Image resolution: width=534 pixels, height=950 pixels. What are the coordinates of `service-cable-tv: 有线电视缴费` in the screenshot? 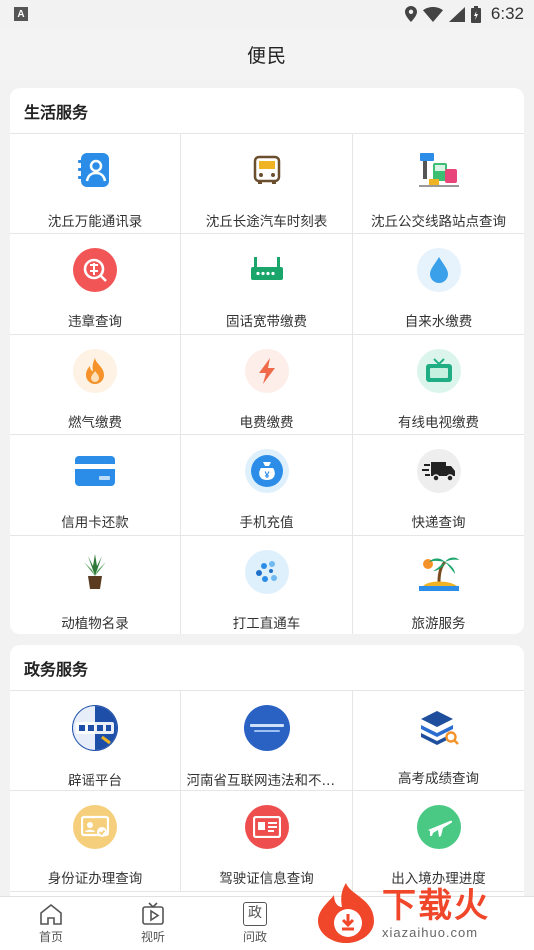 It's located at (438, 385).